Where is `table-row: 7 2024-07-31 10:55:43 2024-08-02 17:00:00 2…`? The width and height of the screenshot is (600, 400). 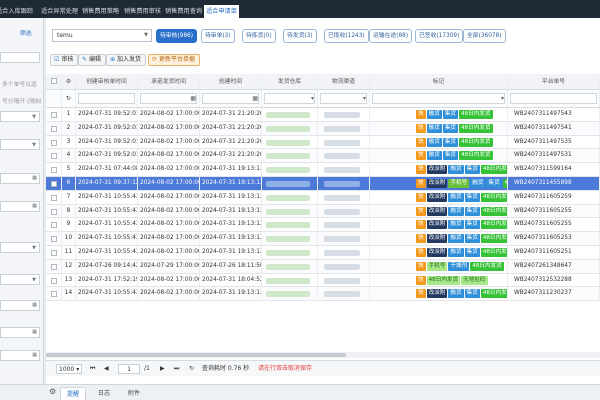 table-row: 7 2024-07-31 10:55:43 2024-08-02 17:00:00 2… is located at coordinates (323, 197).